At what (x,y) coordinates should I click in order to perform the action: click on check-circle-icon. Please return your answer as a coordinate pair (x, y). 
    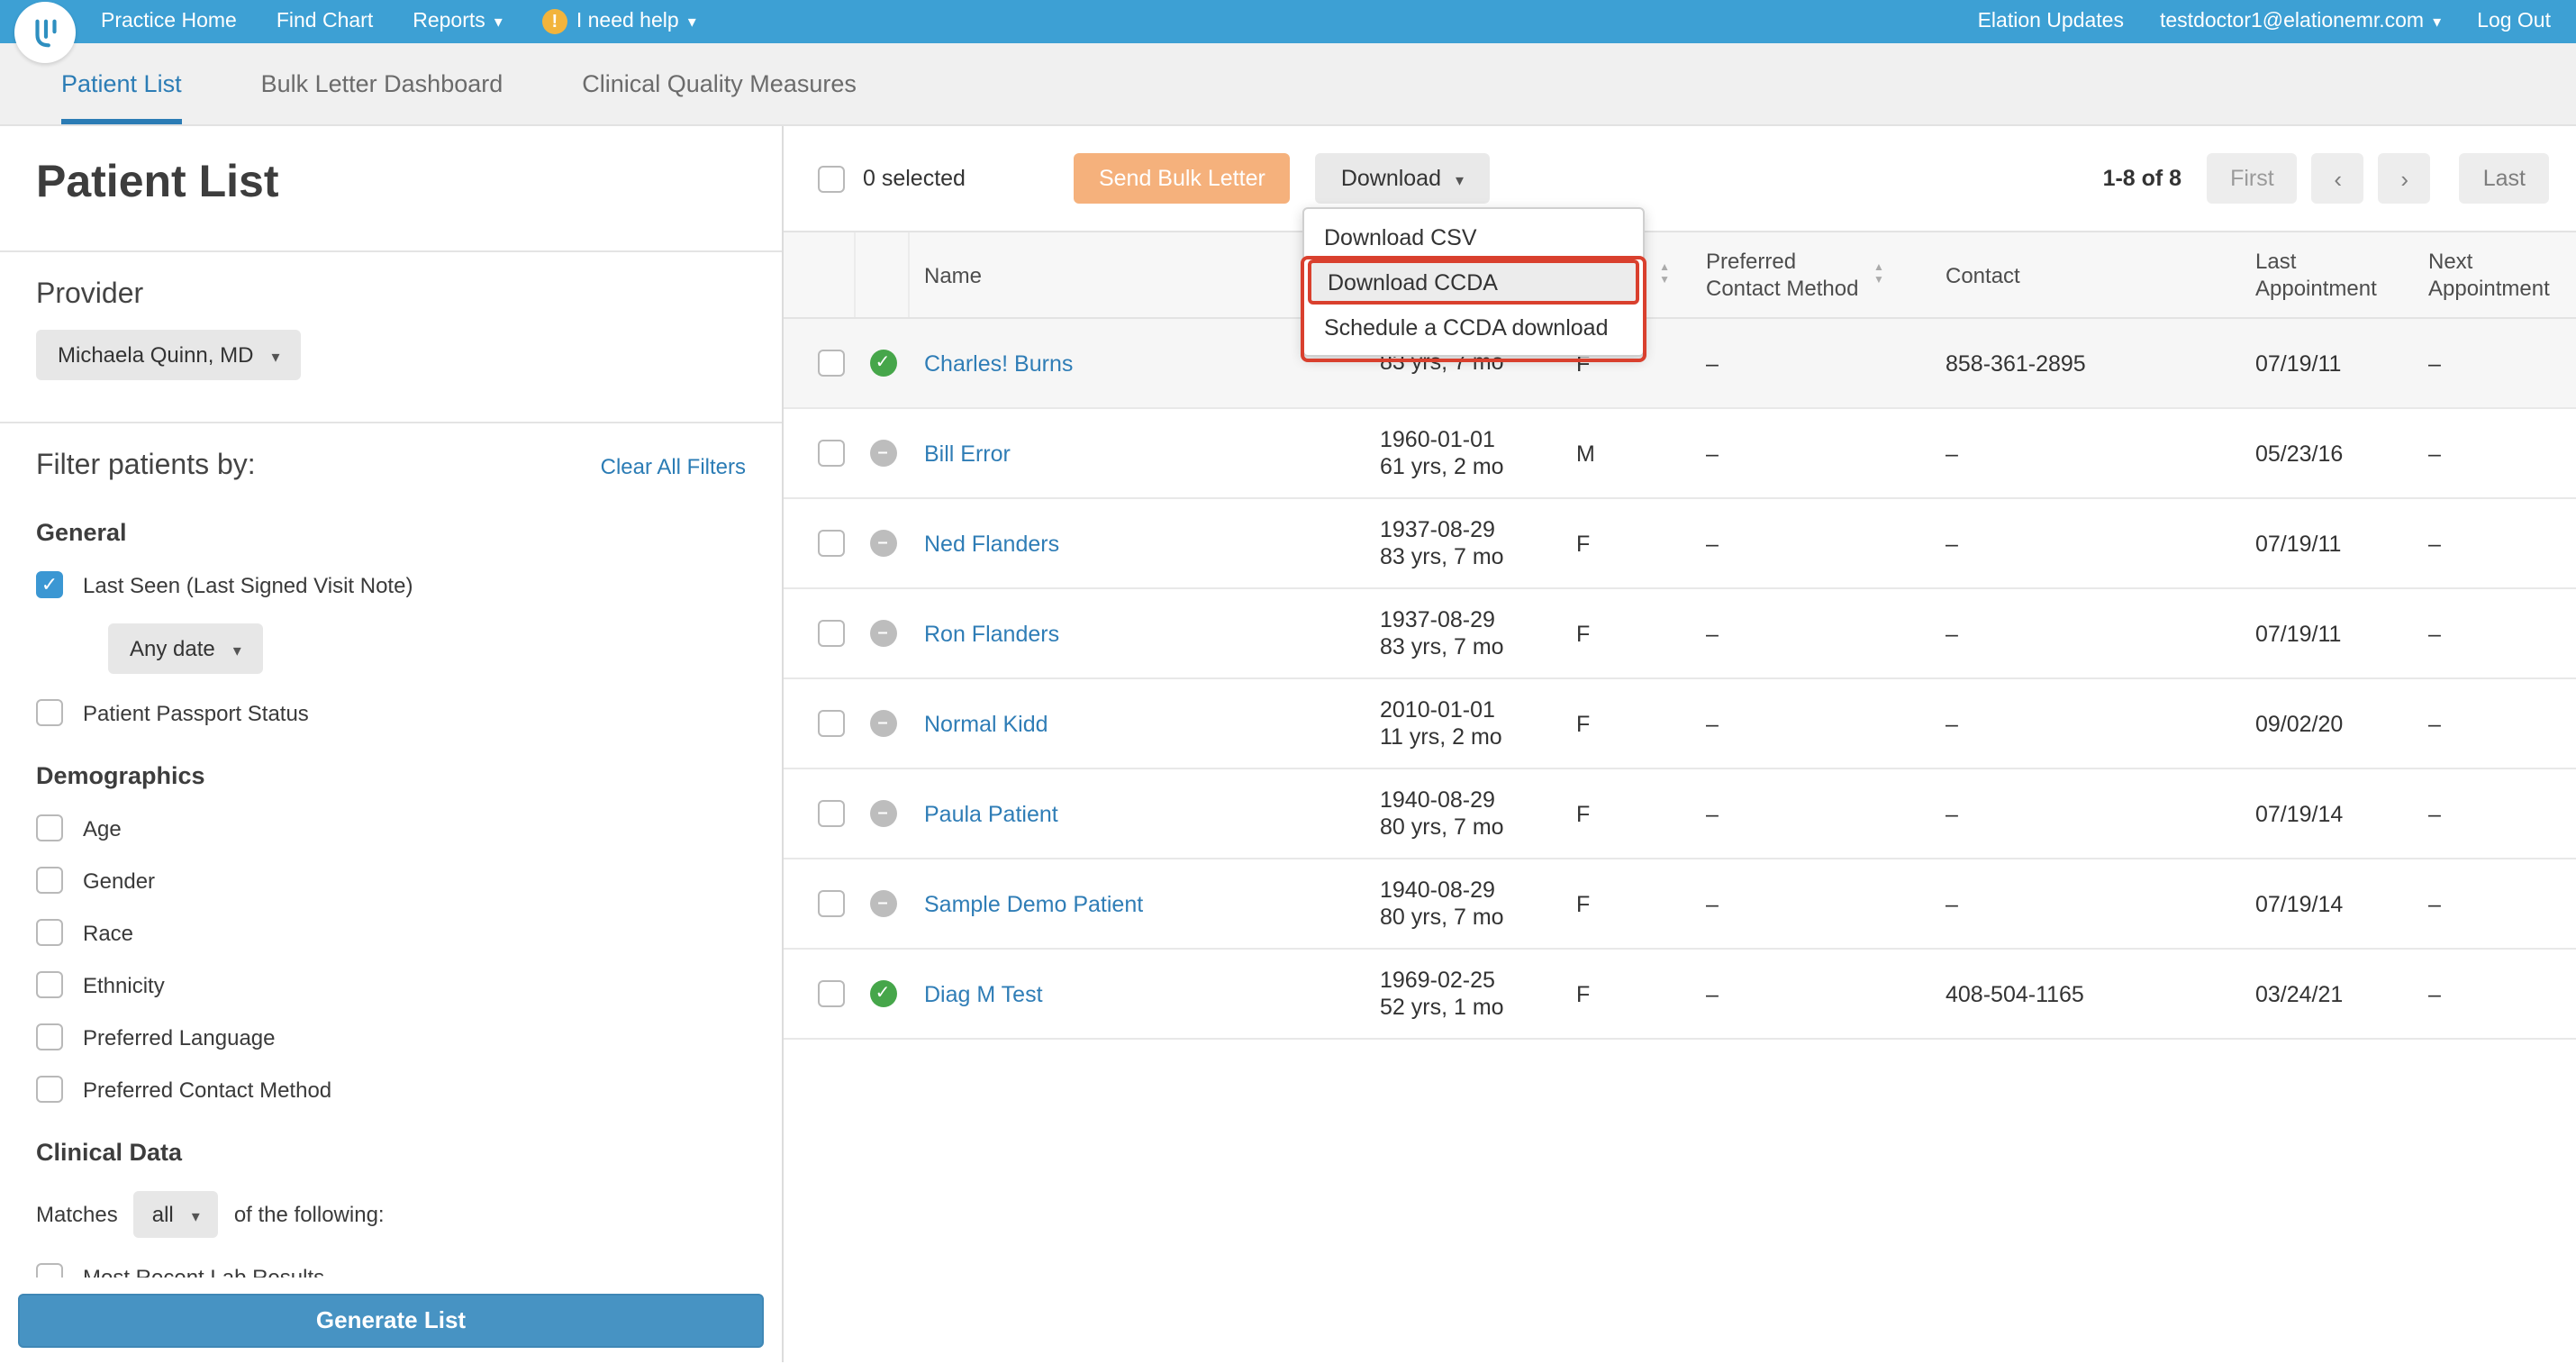
    Looking at the image, I should click on (882, 363).